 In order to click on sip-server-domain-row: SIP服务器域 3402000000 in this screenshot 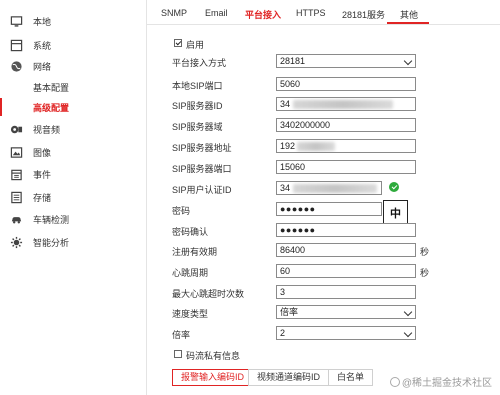, I will do `click(322, 125)`.